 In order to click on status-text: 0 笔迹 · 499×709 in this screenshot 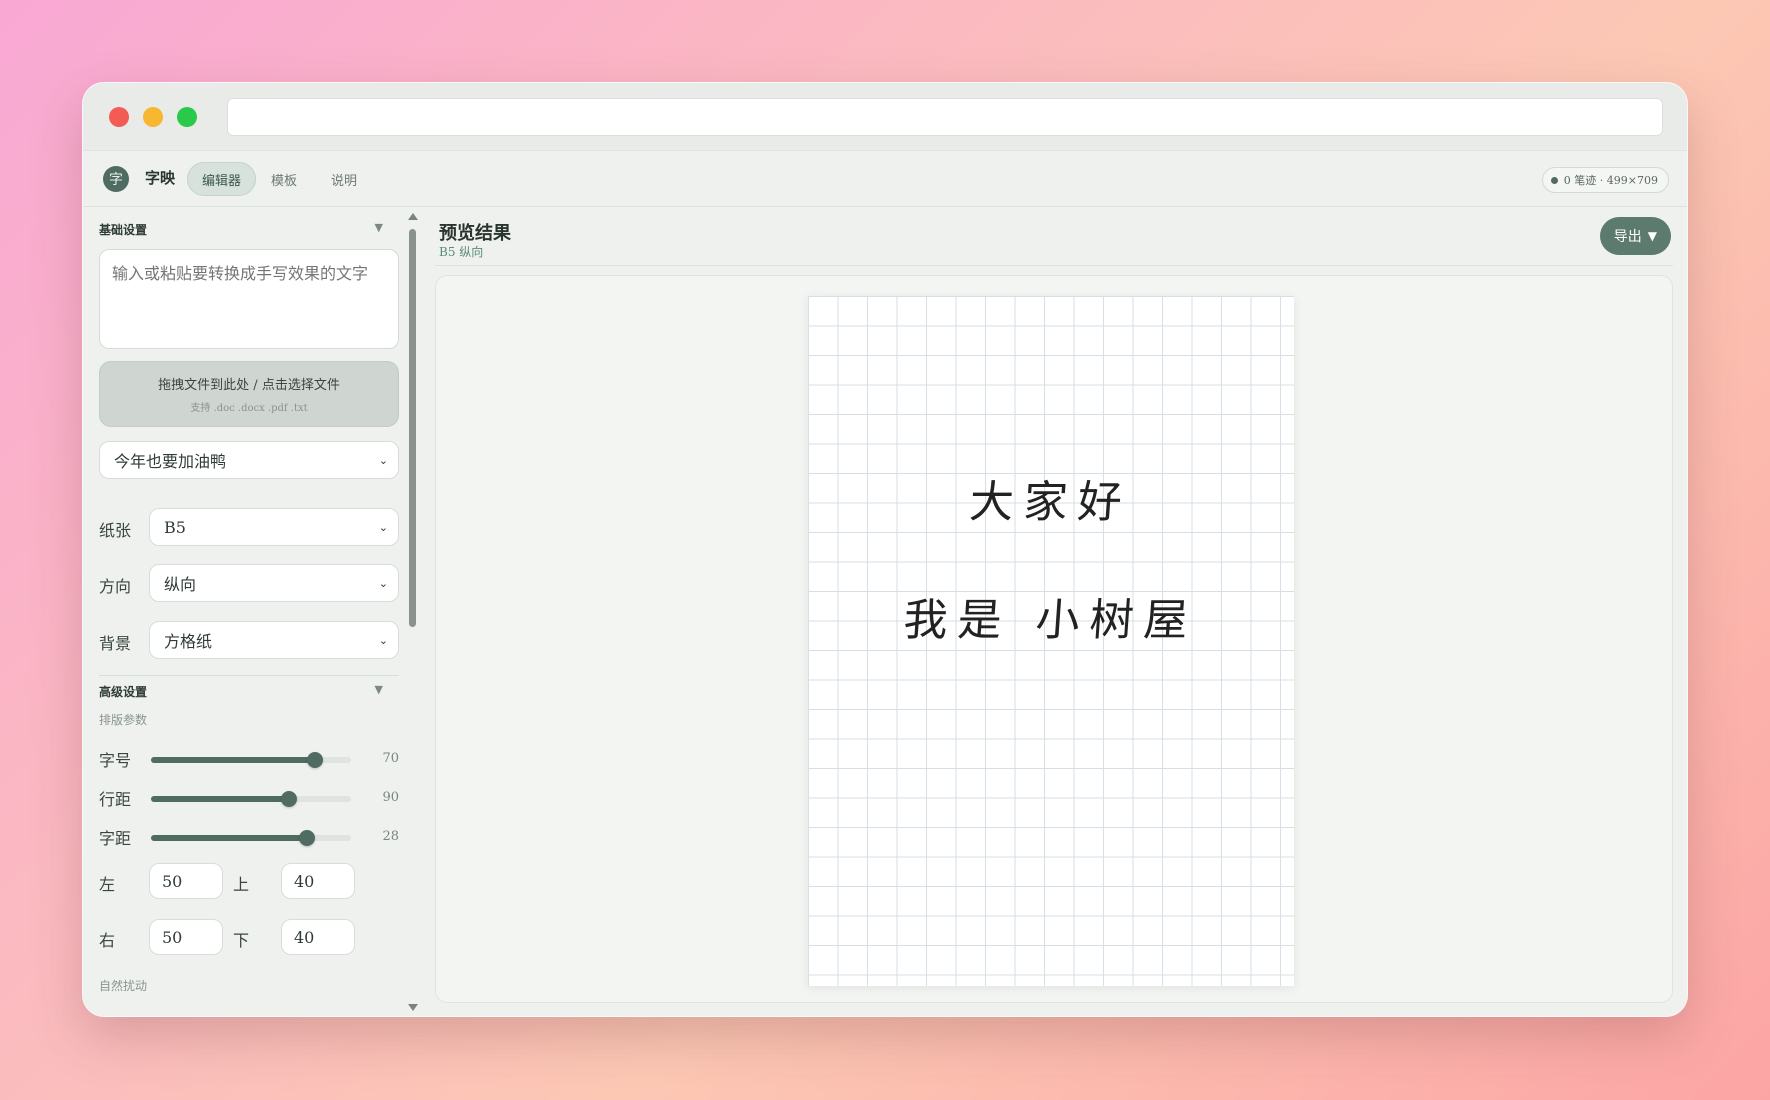, I will do `click(1610, 180)`.